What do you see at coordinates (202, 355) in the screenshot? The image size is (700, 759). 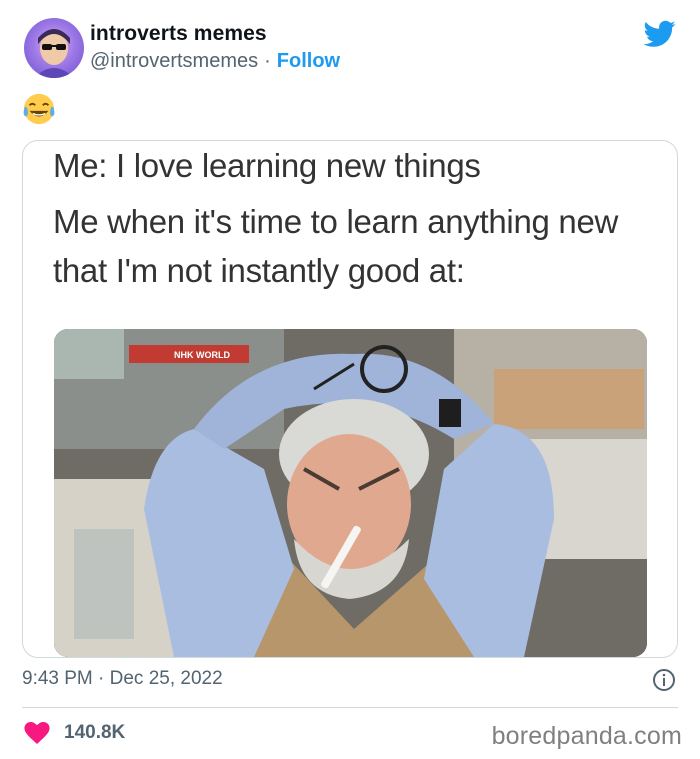 I see `photo-caption: NHK WORLD` at bounding box center [202, 355].